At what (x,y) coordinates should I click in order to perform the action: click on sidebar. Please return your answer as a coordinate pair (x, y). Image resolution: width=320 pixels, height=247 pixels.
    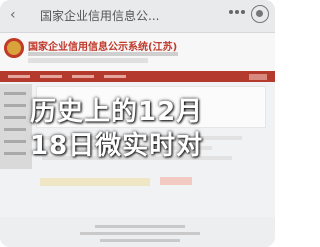
    Looking at the image, I should click on (16, 126).